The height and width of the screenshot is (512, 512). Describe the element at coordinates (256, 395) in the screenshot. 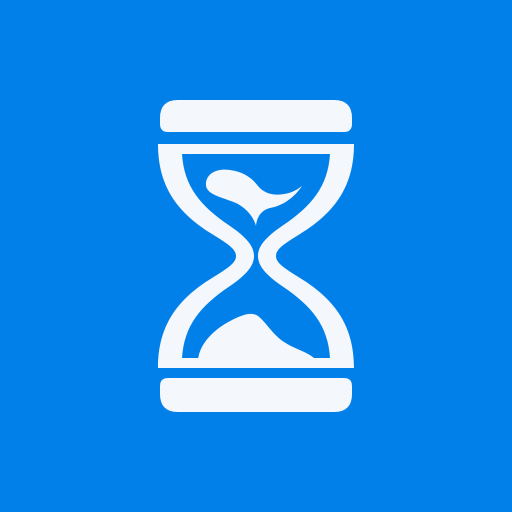

I see `hourglass-bottom-cap` at that location.